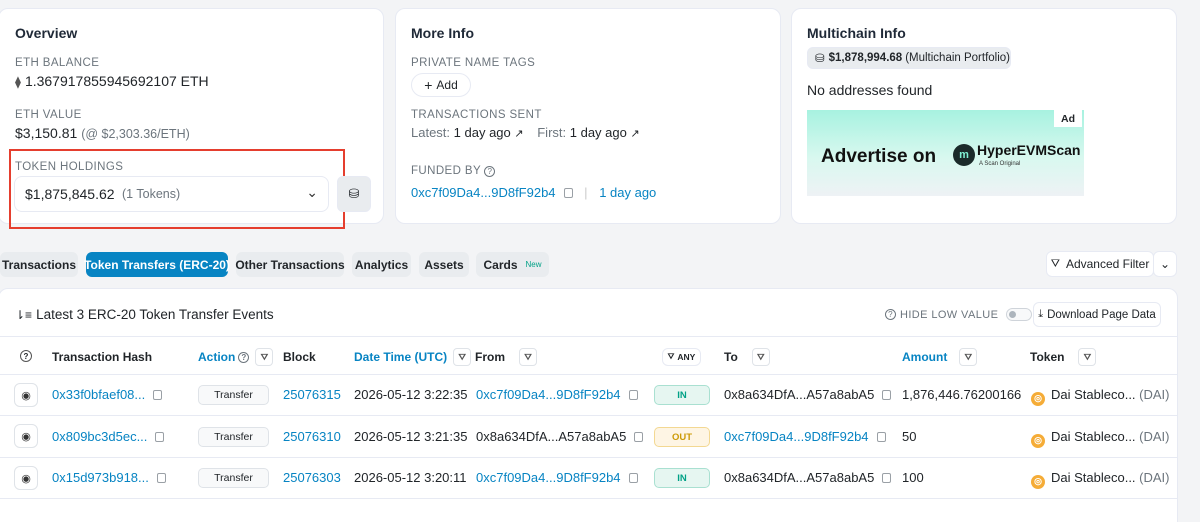  I want to click on funded-by-time: 1 day ago, so click(627, 192).